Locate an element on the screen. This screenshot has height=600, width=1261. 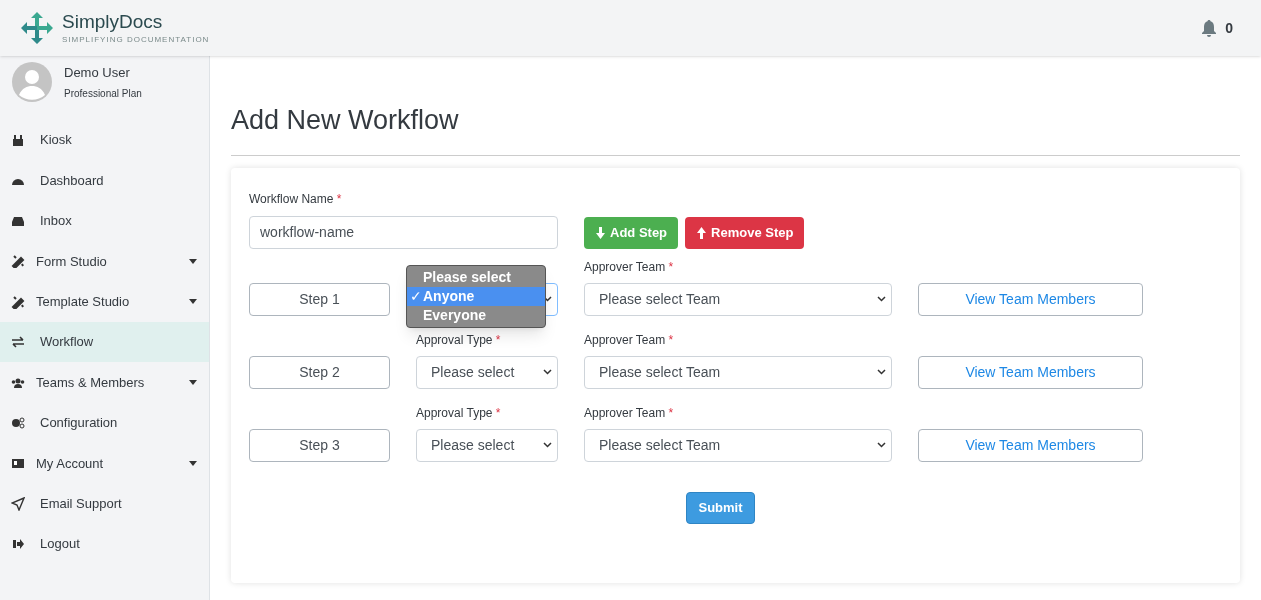
step-button: Step 3 is located at coordinates (319, 445).